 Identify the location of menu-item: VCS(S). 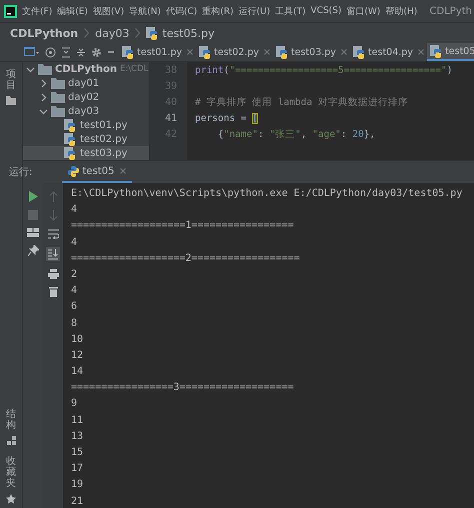
(326, 11).